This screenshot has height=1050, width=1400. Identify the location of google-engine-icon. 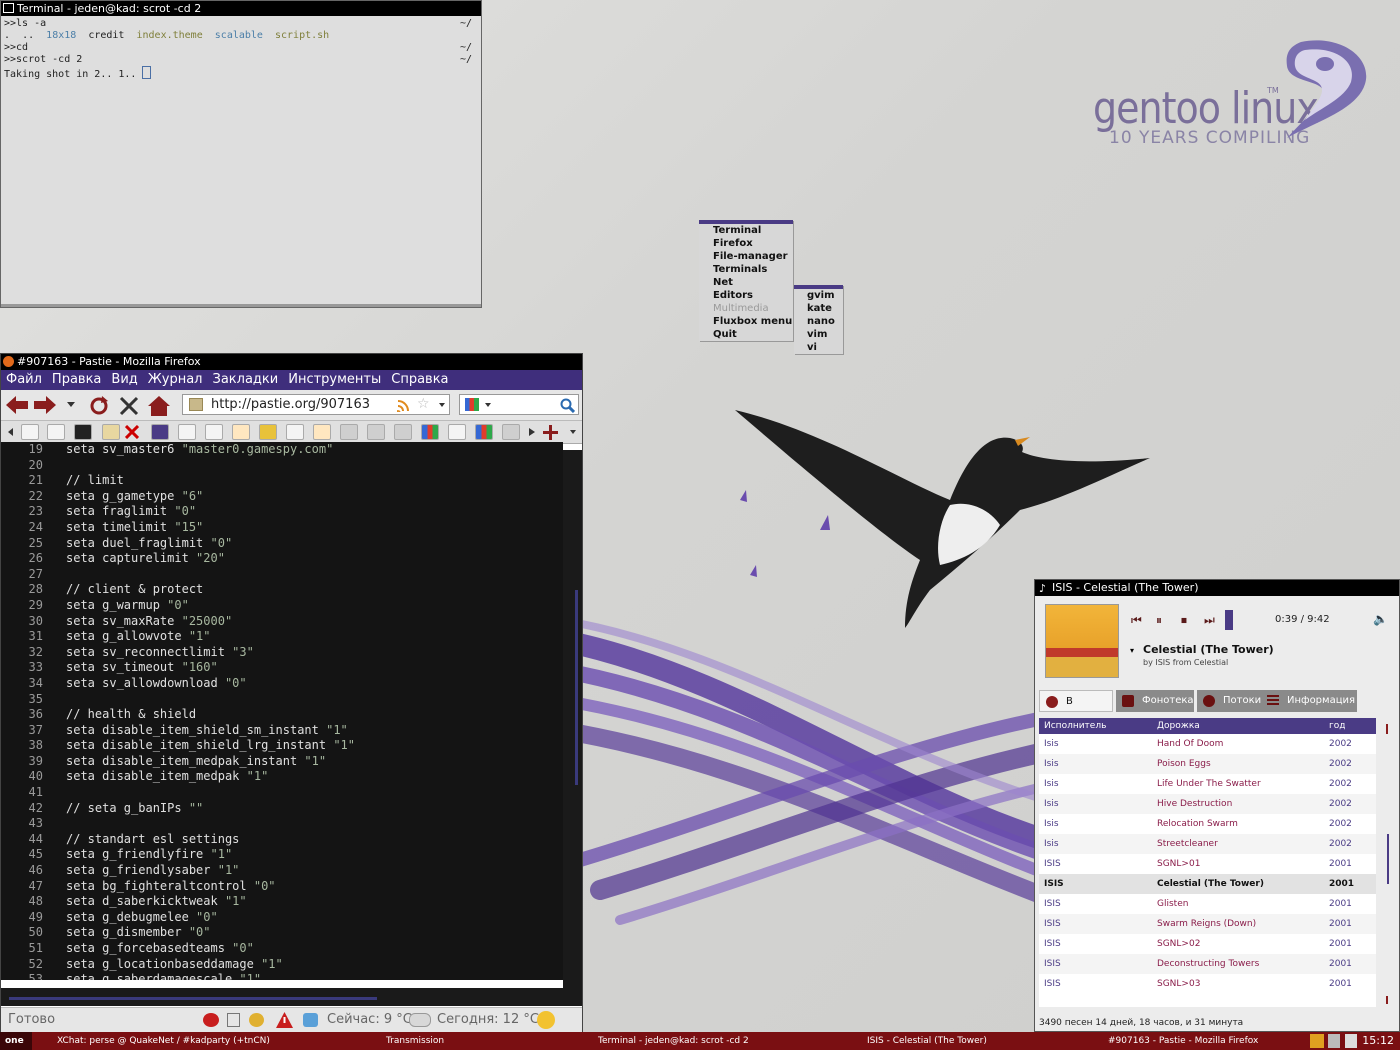
(472, 404).